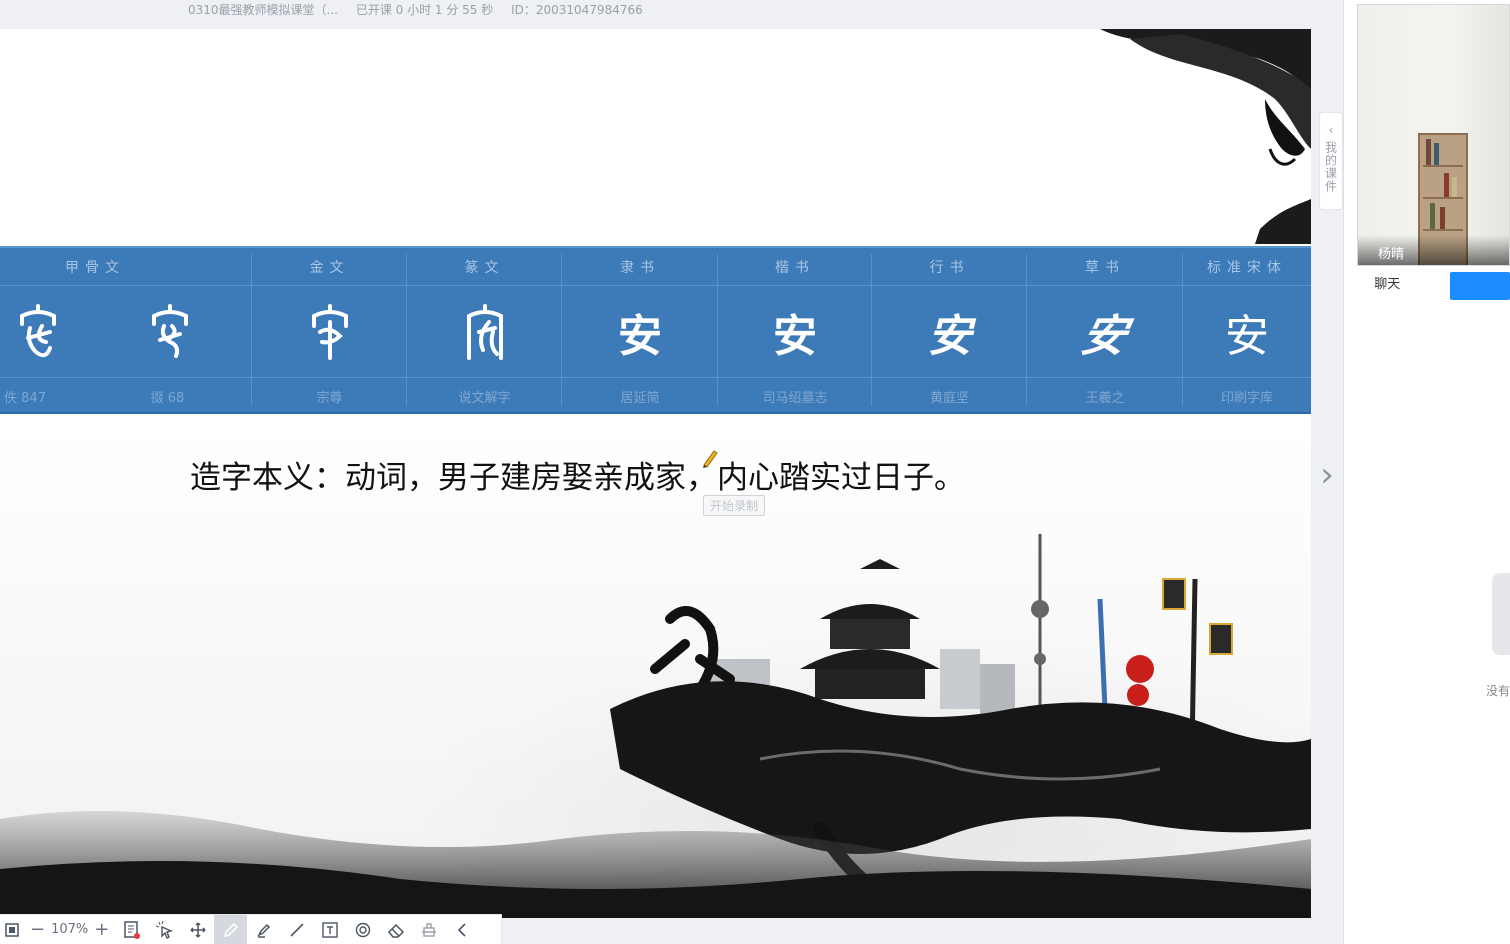  What do you see at coordinates (95, 267) in the screenshot?
I see `header-cell: 甲骨文` at bounding box center [95, 267].